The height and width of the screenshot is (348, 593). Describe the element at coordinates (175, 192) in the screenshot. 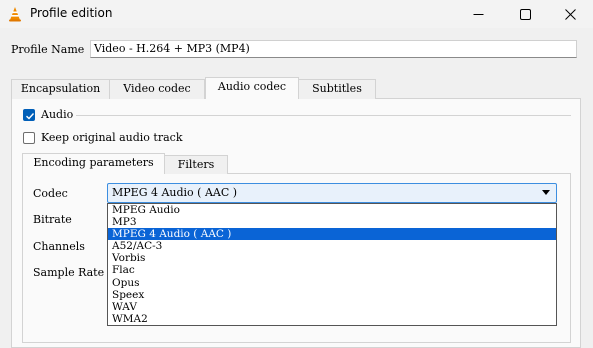

I see `codec-selected-value: MPEG 4 Audio ( AAC )` at that location.